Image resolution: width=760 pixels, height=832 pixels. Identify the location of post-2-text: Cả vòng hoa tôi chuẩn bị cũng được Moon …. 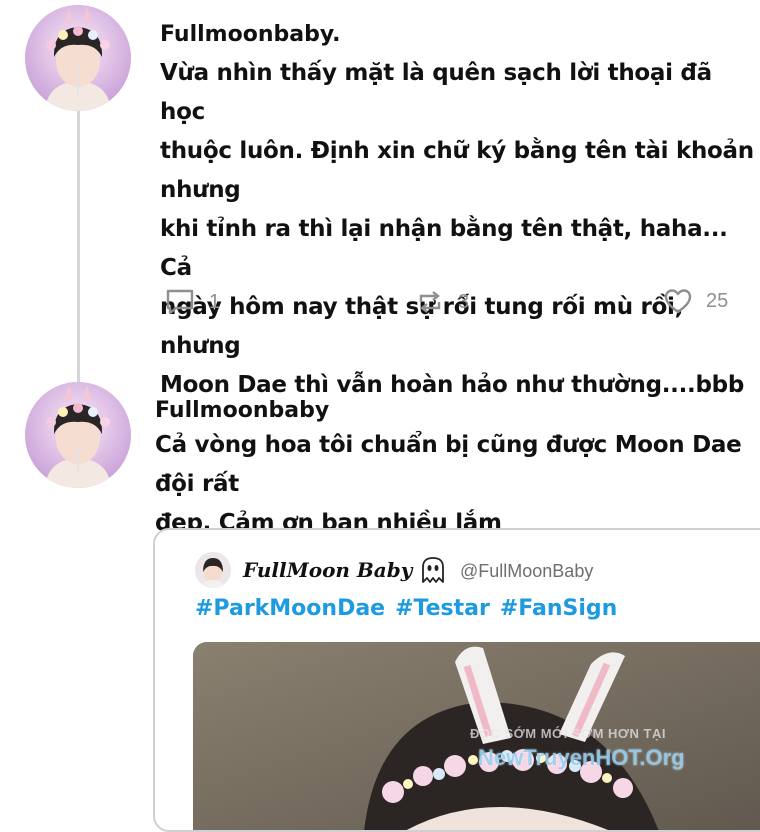
(457, 484).